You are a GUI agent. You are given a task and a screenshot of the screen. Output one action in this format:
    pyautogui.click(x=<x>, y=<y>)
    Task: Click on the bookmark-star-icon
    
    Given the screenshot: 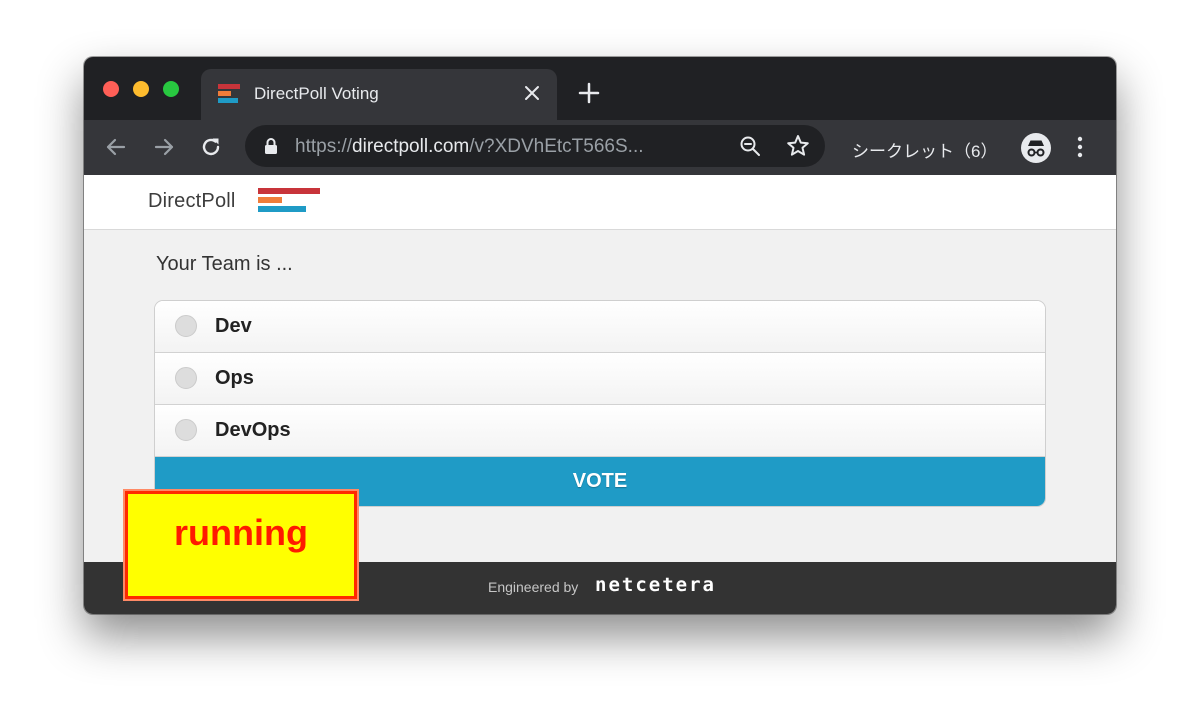 What is the action you would take?
    pyautogui.click(x=798, y=148)
    